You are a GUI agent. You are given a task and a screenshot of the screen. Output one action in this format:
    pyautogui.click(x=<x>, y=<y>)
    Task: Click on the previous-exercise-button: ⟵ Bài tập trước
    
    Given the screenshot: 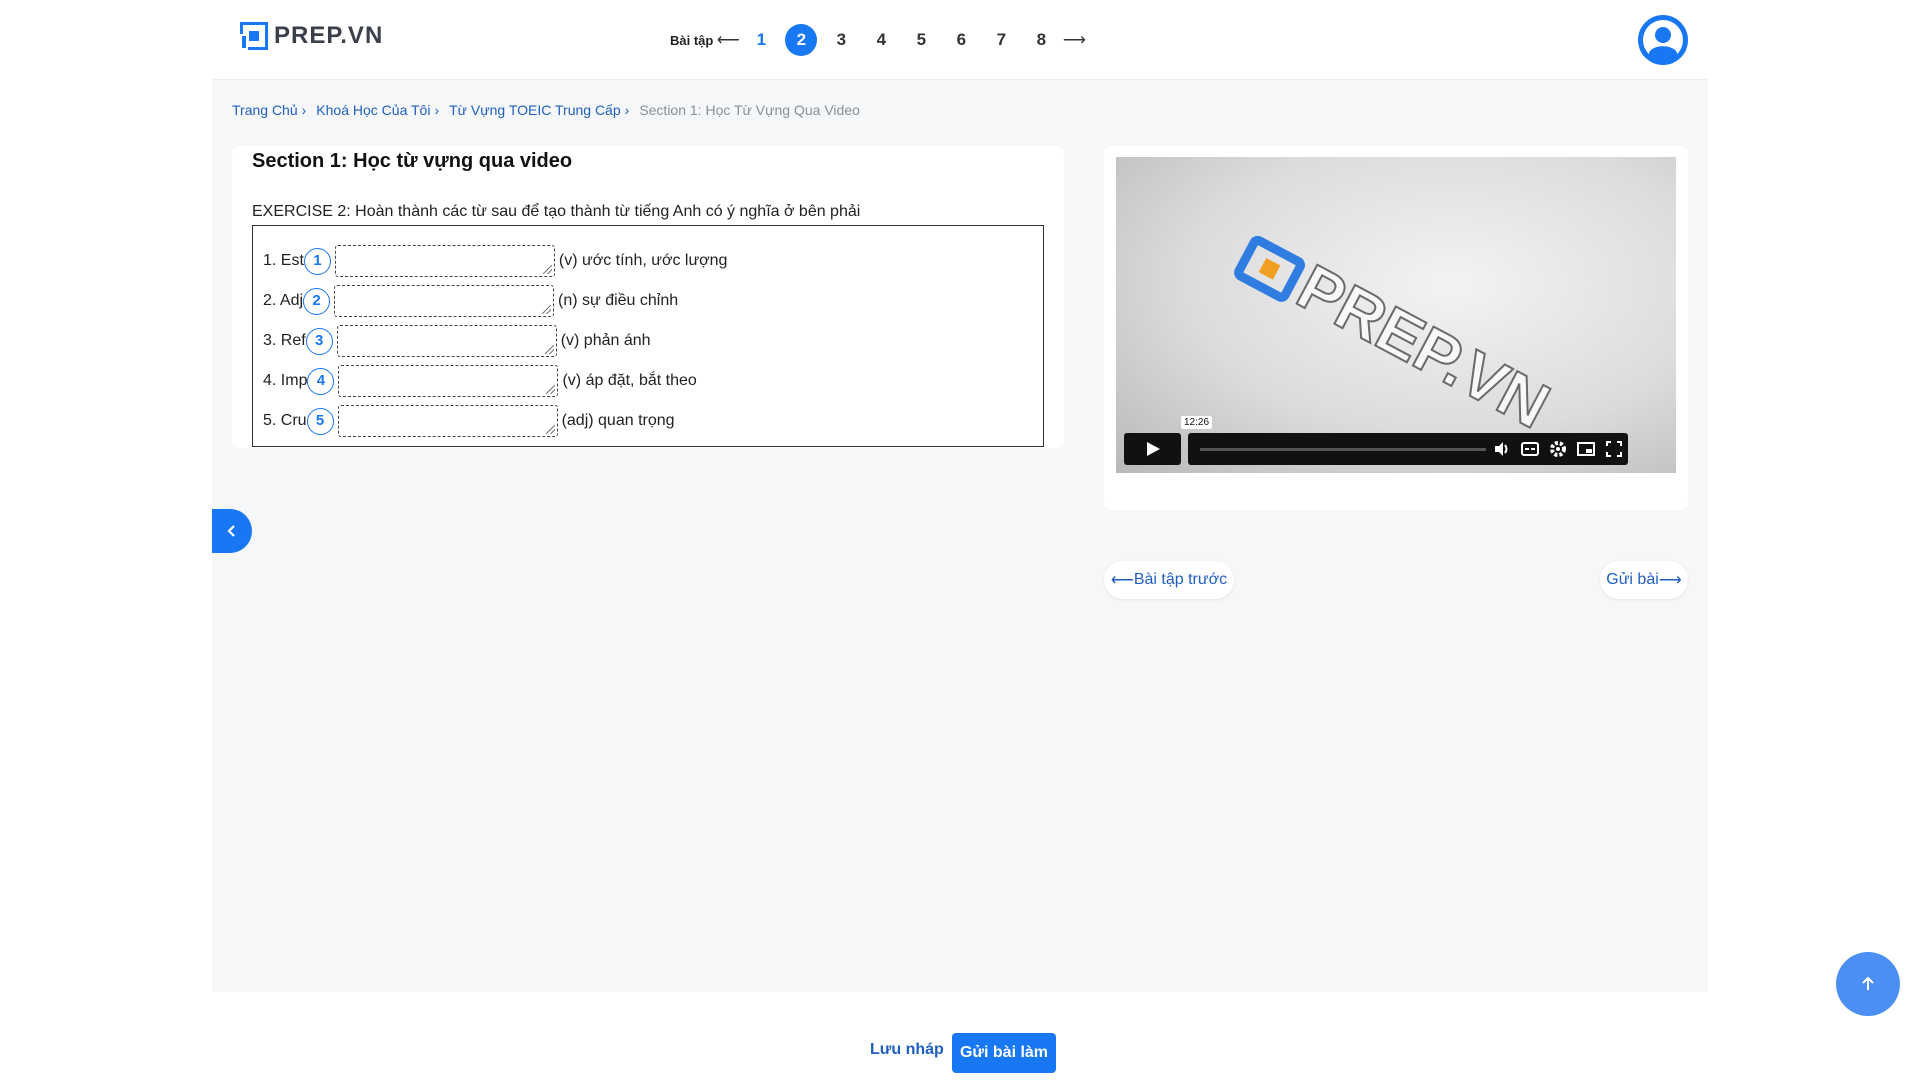 What is the action you would take?
    pyautogui.click(x=1169, y=580)
    